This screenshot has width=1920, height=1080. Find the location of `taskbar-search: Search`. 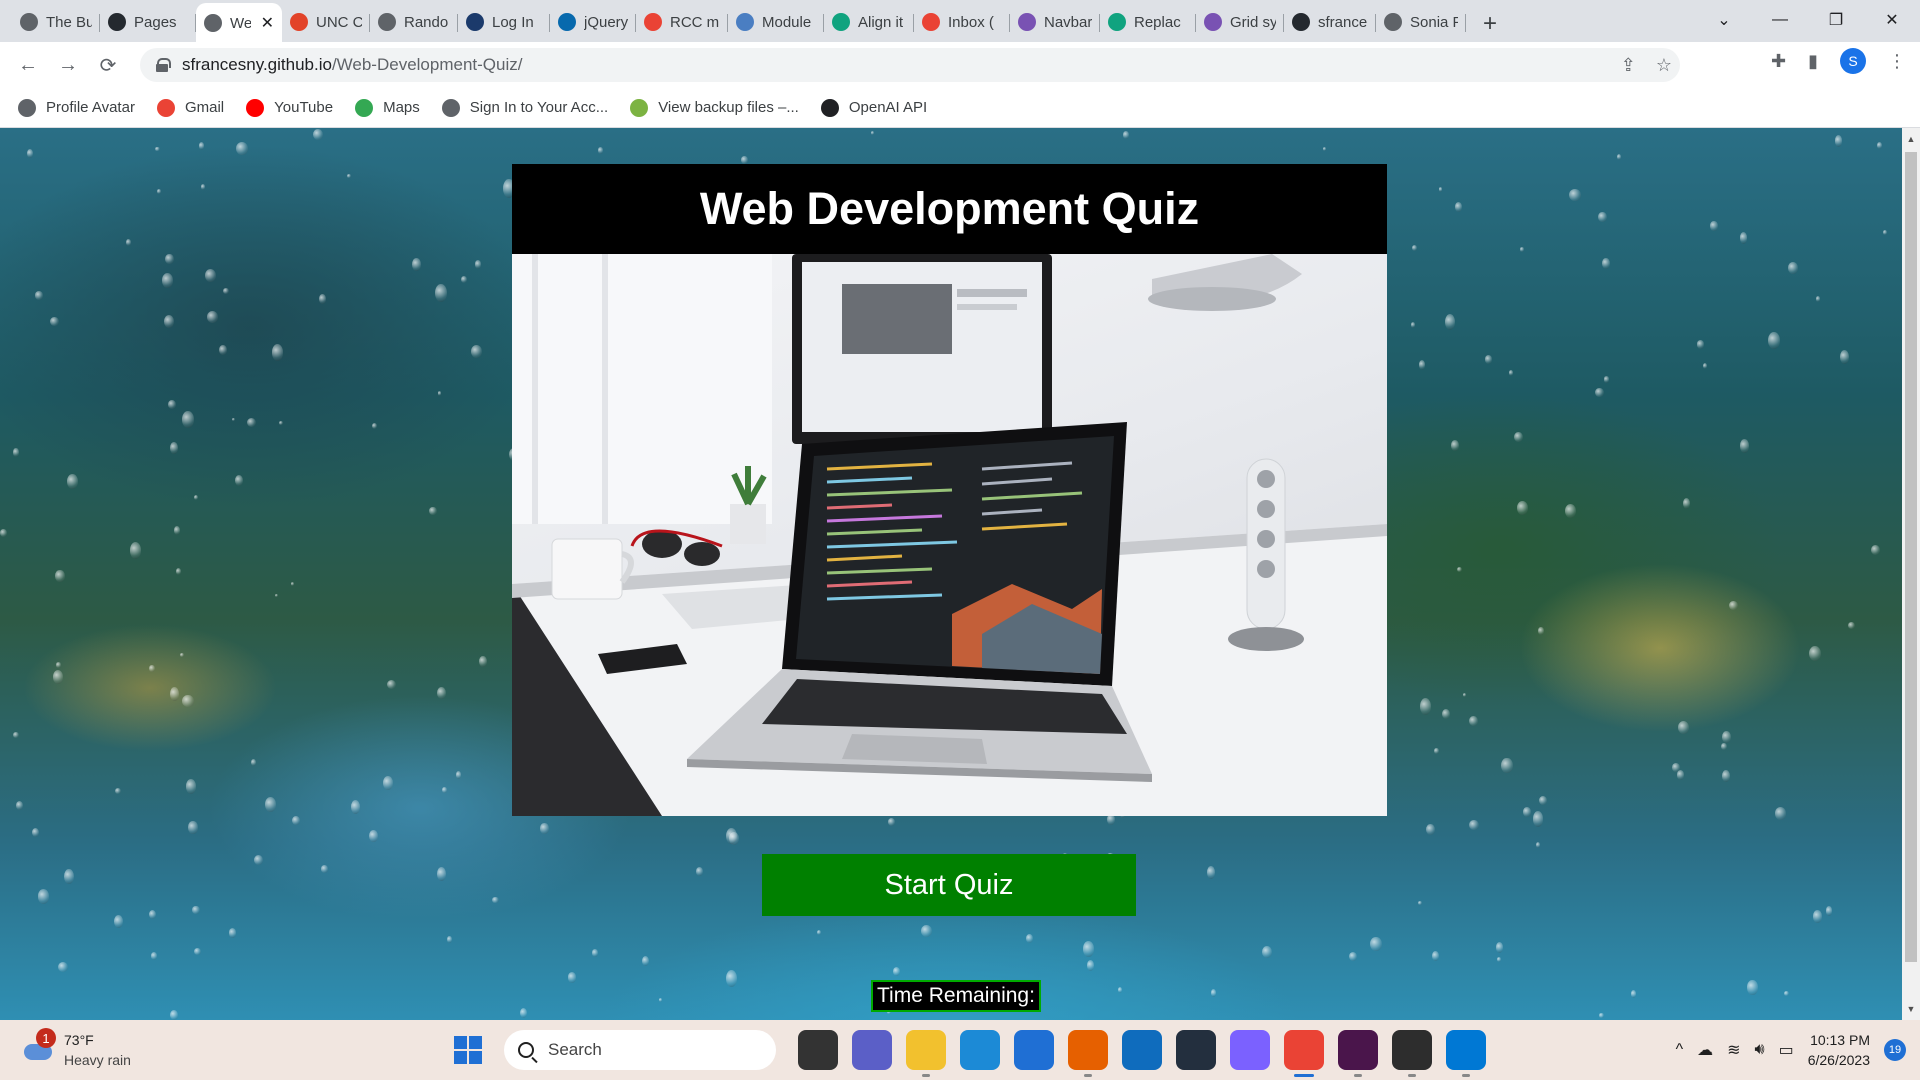

taskbar-search: Search is located at coordinates (640, 1050).